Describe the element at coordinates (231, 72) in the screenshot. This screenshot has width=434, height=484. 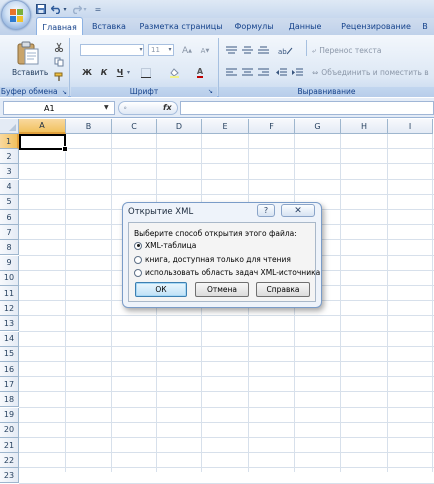
I see `align-left-icon` at that location.